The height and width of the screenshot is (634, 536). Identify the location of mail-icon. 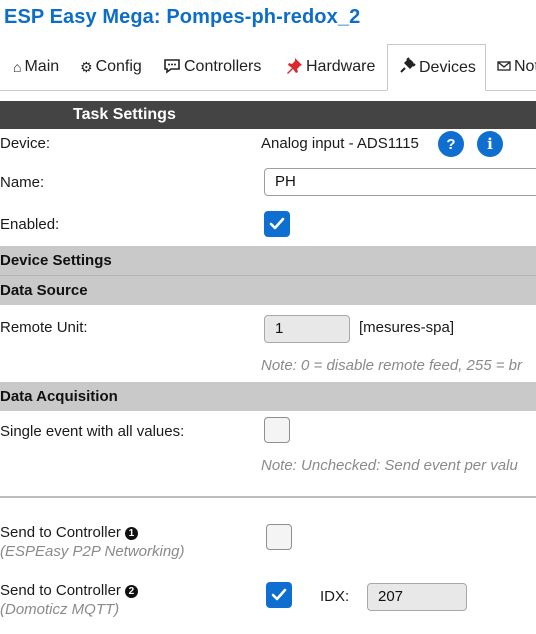
(504, 67).